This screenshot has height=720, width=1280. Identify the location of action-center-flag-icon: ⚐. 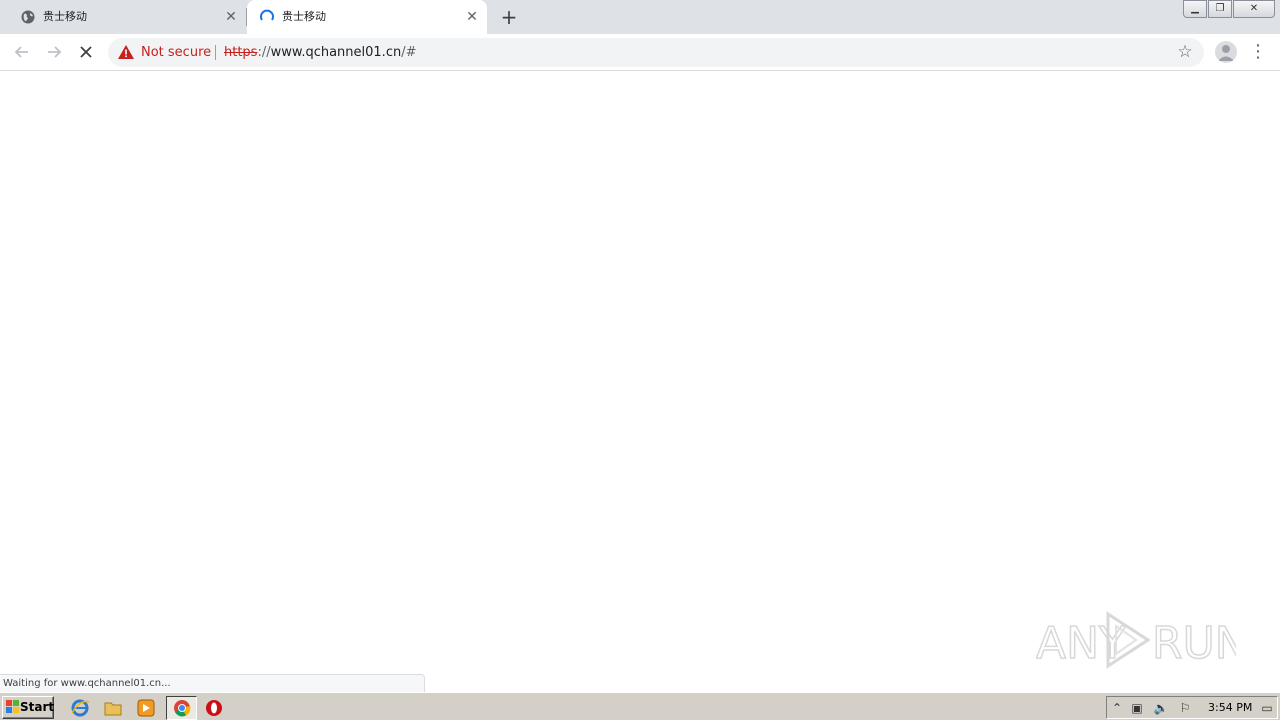
(1185, 708).